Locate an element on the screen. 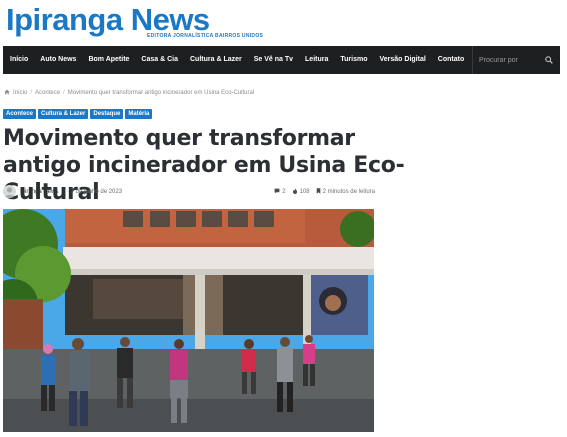  nav-item-se-ve-na-tv: Se Vê na Tv is located at coordinates (273, 60).